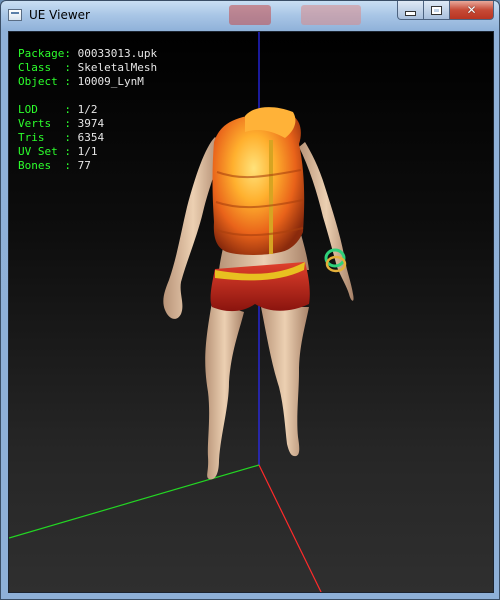 This screenshot has height=600, width=500. I want to click on app-icon, so click(15, 15).